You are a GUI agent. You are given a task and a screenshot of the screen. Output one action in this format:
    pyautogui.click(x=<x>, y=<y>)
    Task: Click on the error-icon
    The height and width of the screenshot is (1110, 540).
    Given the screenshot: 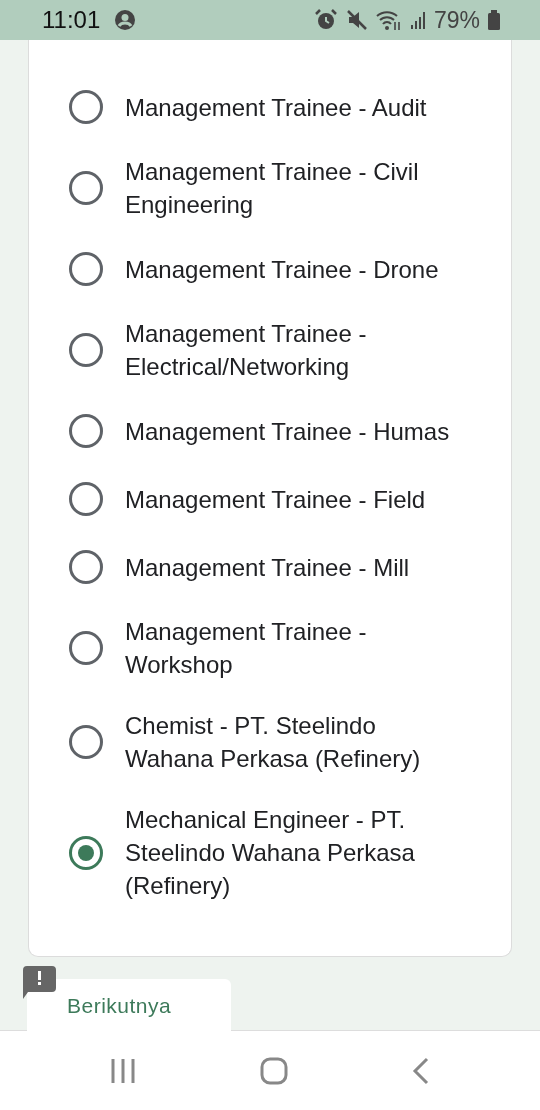 What is the action you would take?
    pyautogui.click(x=39, y=983)
    